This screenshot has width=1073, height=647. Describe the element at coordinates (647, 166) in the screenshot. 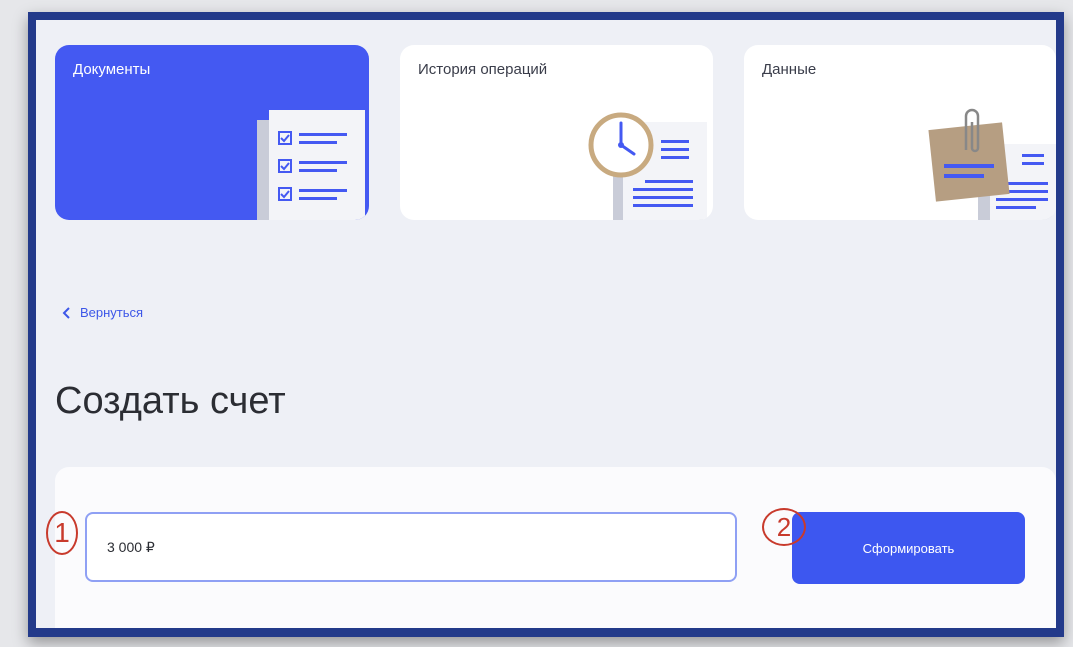

I see `clock-document-icon` at that location.